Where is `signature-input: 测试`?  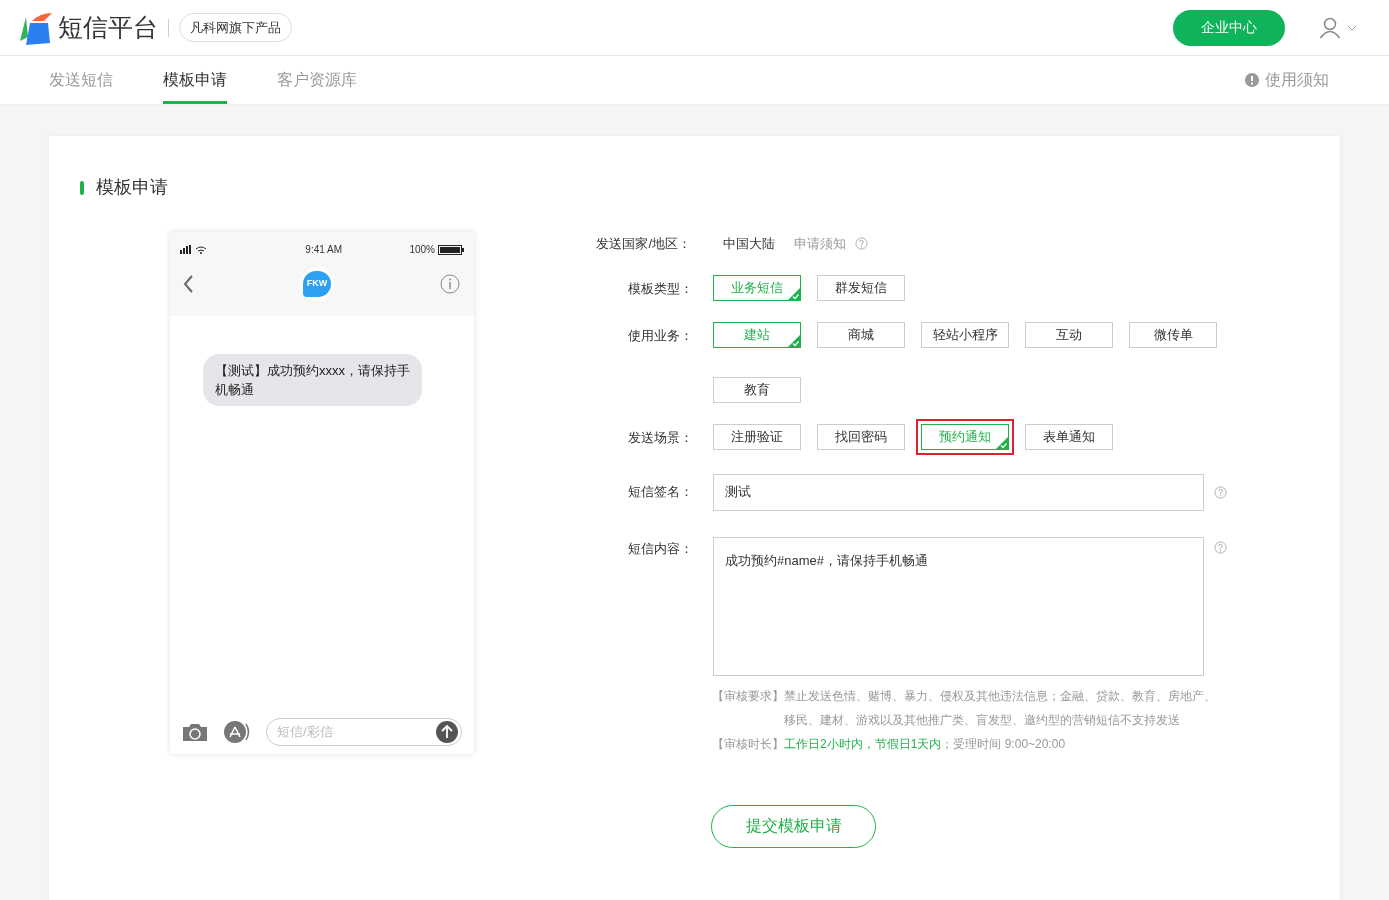
signature-input: 测试 is located at coordinates (958, 492).